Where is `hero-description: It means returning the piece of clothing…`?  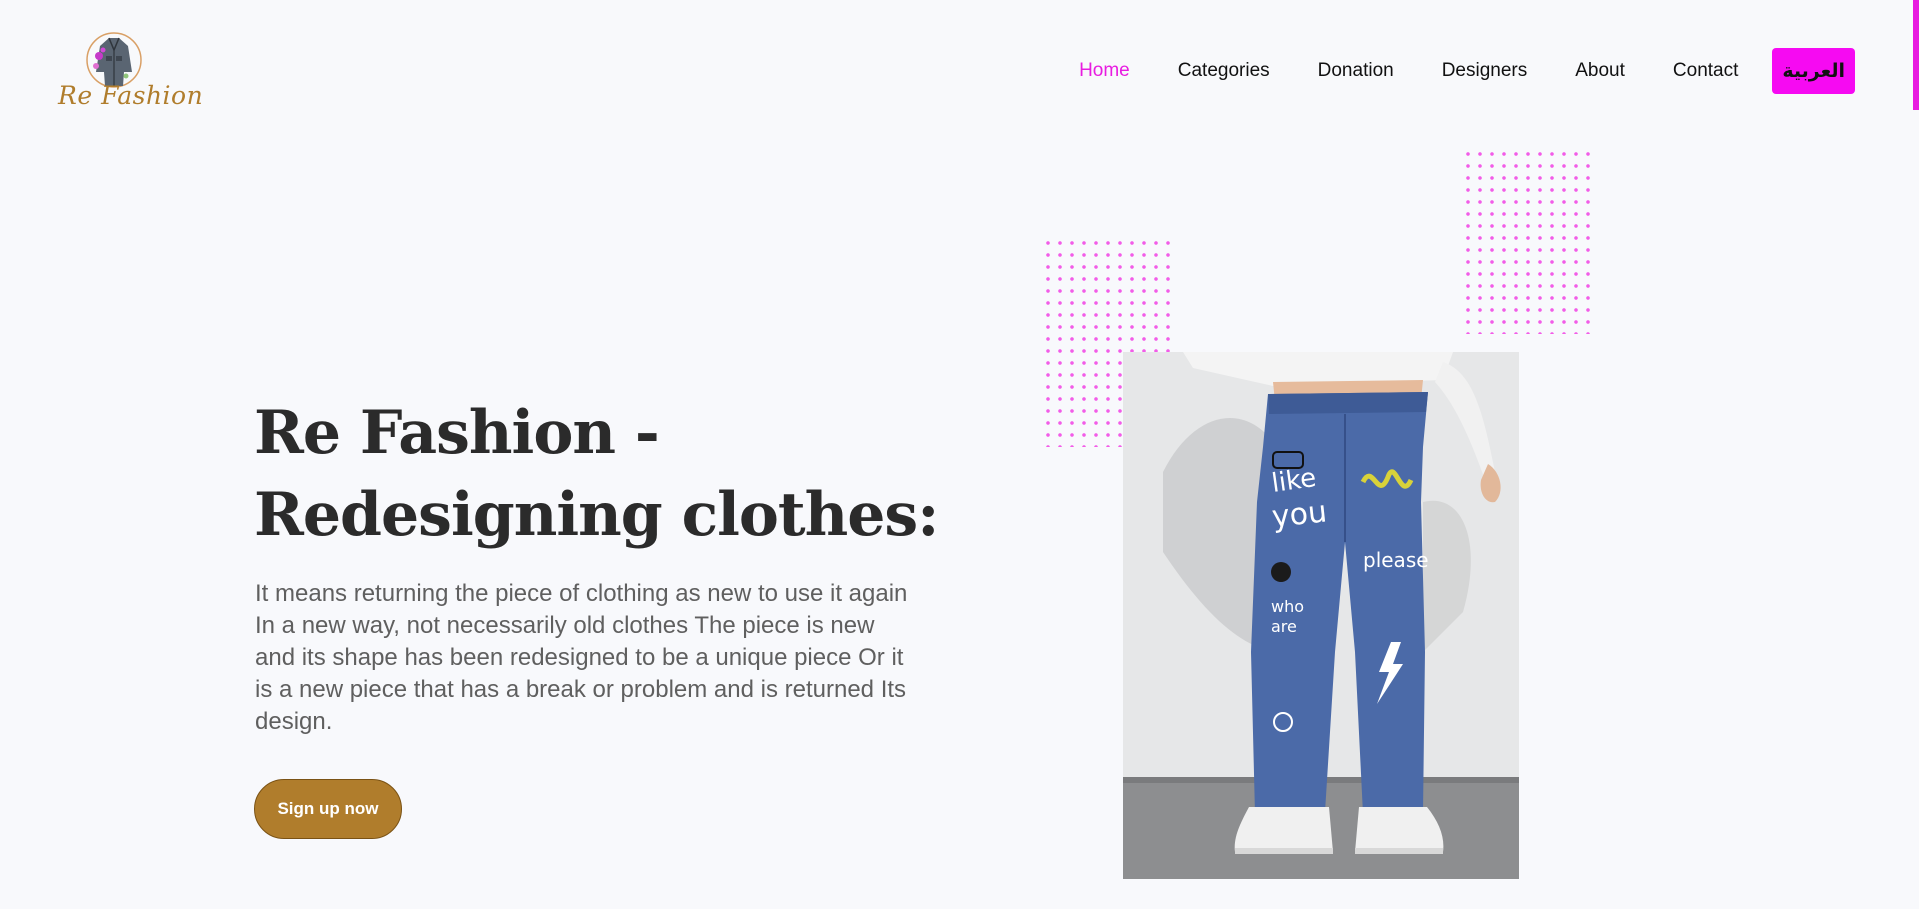 hero-description: It means returning the piece of clothing… is located at coordinates (581, 657).